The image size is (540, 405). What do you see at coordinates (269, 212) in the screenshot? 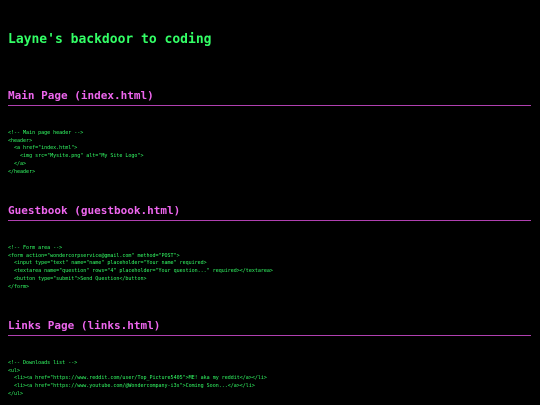
I see `section-heading-guestbook: Guestbook (guestbook.html)` at bounding box center [269, 212].